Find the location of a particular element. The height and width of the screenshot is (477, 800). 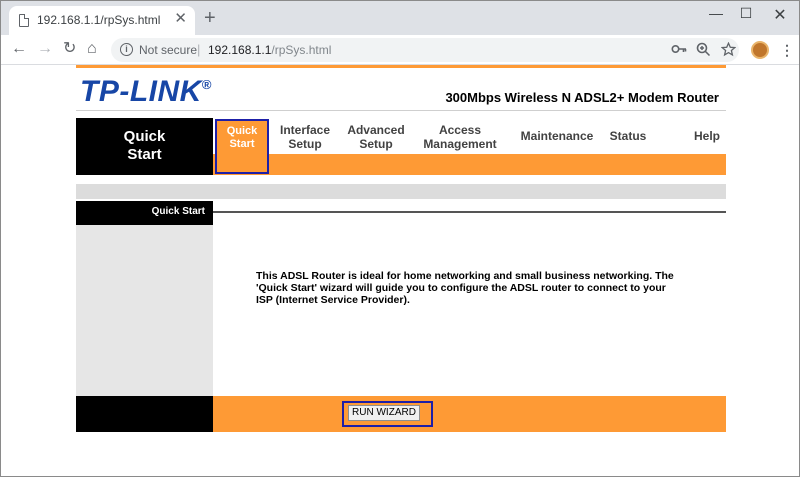

nav-interface-setup: Interface Setup is located at coordinates (305, 137).